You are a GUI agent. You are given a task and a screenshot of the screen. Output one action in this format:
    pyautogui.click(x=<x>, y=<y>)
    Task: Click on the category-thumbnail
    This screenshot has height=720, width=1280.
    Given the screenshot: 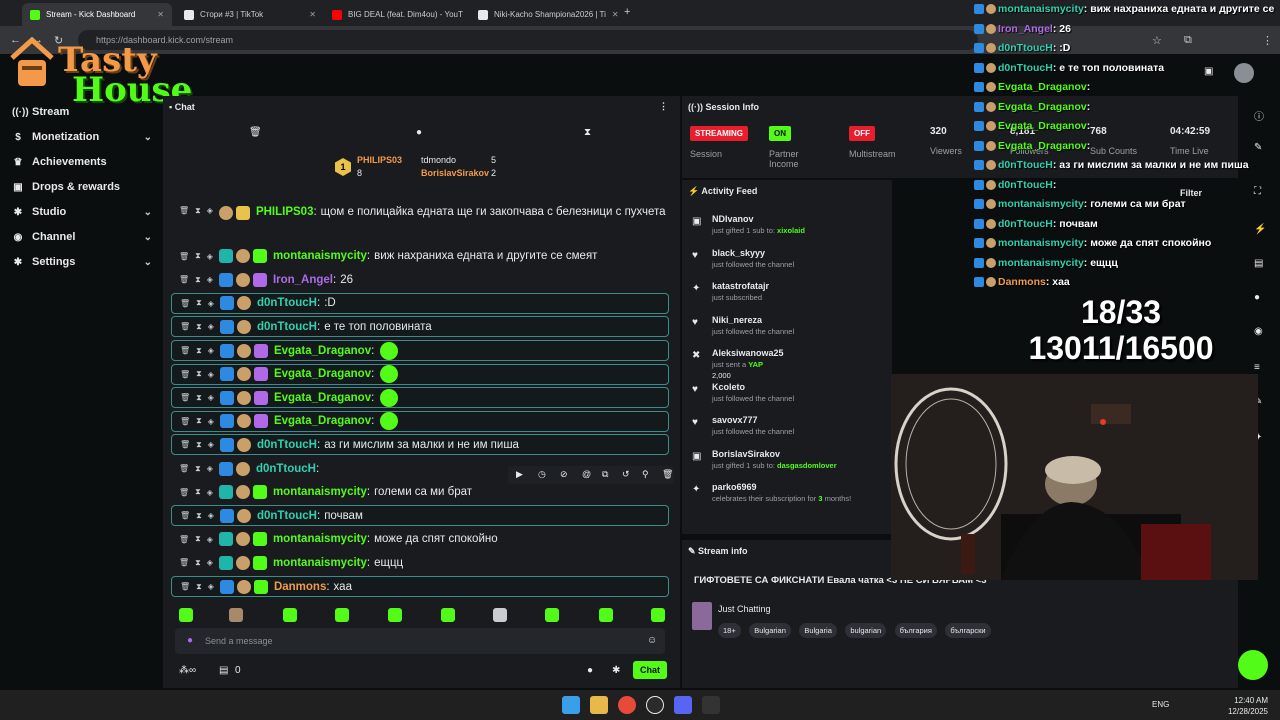 What is the action you would take?
    pyautogui.click(x=702, y=616)
    